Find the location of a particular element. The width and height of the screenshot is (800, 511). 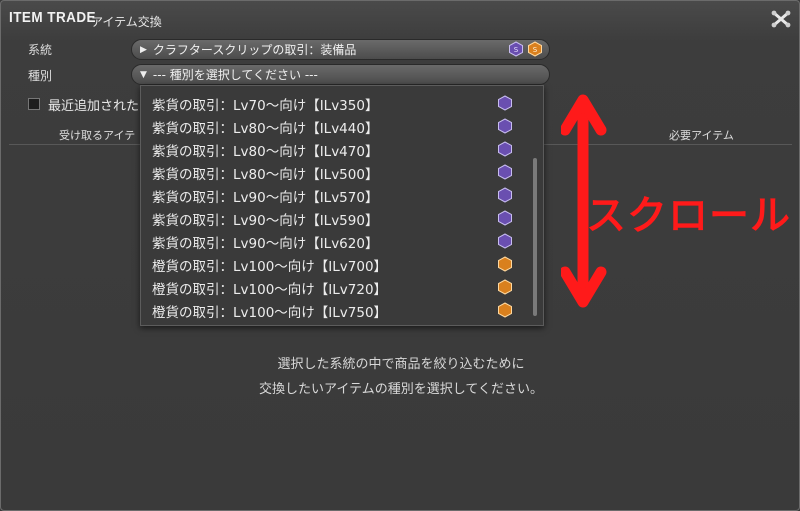

dropdown-item: 橙貨の取引：Lv100～向け【ILv720】 is located at coordinates (332, 287).